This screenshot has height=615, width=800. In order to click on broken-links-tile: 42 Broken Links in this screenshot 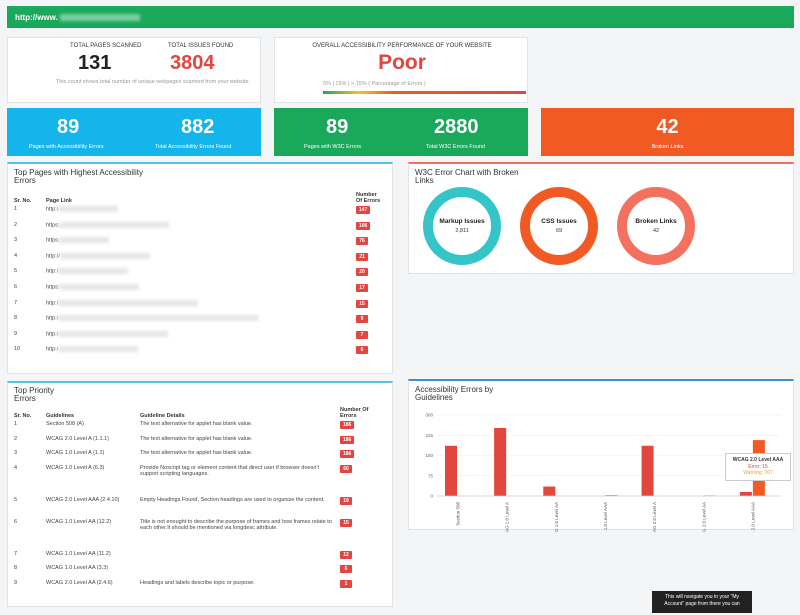, I will do `click(667, 132)`.